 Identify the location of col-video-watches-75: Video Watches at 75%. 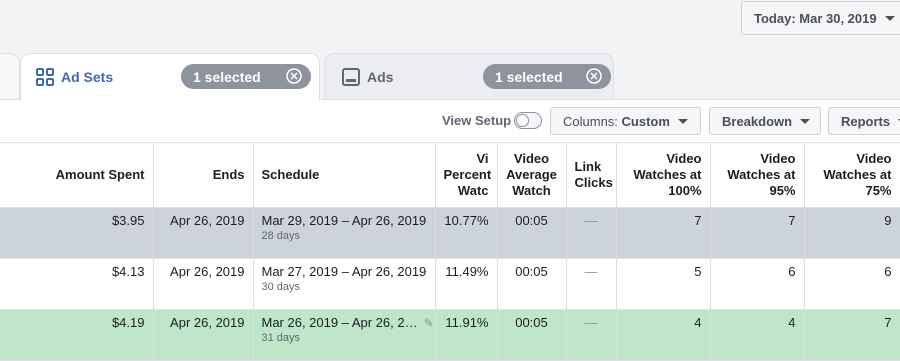
(852, 175).